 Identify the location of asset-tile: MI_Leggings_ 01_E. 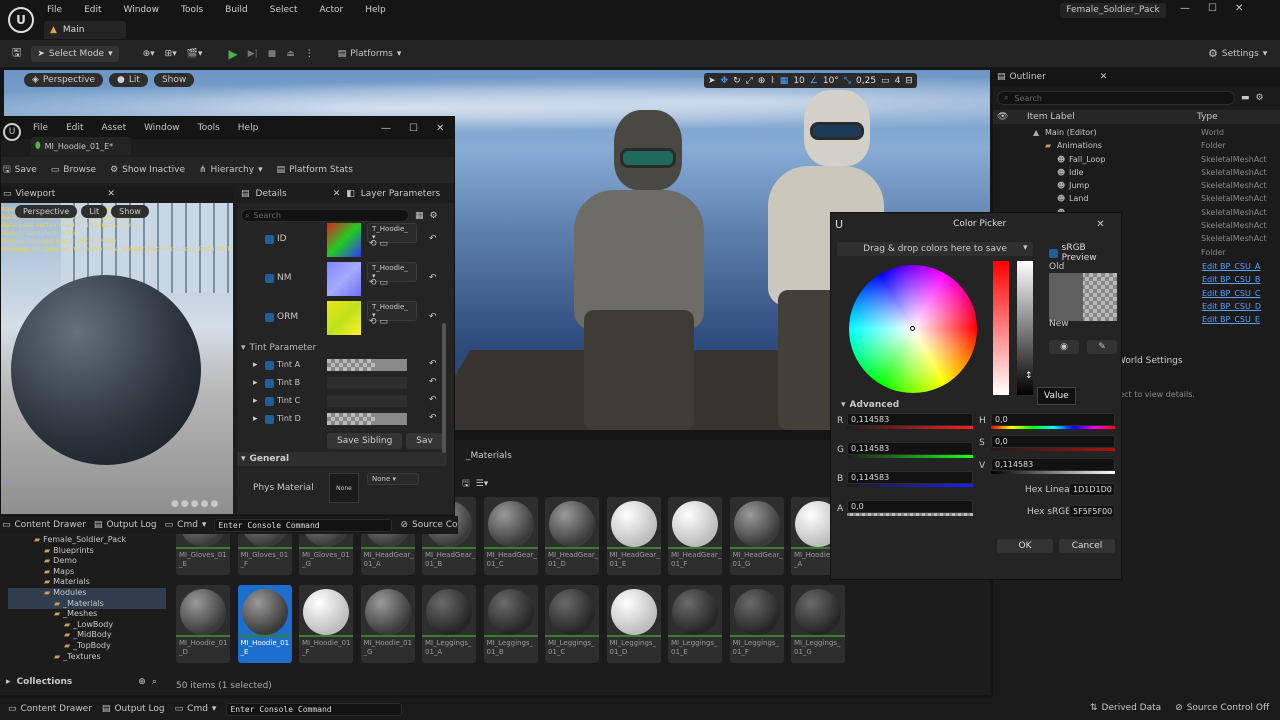
(695, 624).